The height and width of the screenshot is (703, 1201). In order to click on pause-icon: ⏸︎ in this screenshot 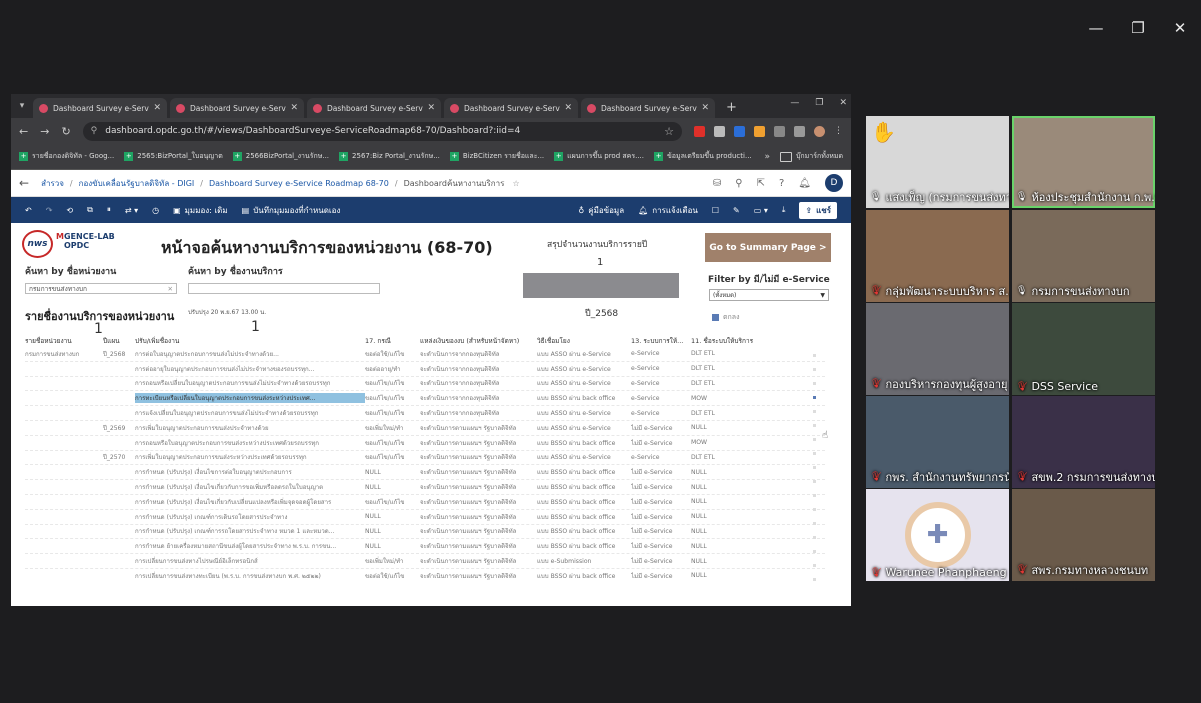, I will do `click(109, 210)`.